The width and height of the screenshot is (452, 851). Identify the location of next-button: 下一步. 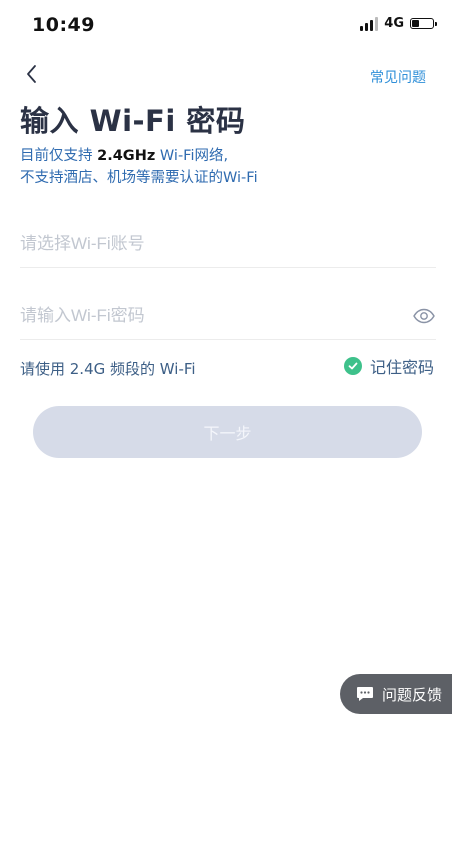
(227, 432).